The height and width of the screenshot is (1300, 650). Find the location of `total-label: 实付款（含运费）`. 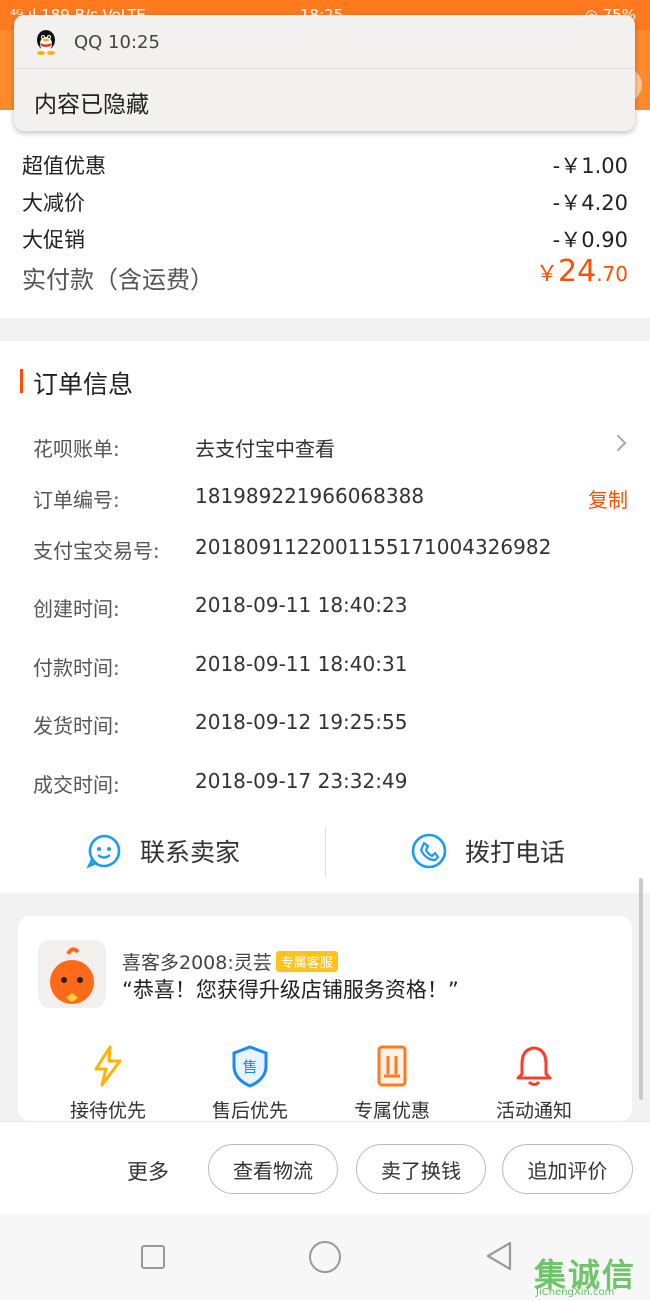

total-label: 实付款（含运费） is located at coordinates (118, 280).